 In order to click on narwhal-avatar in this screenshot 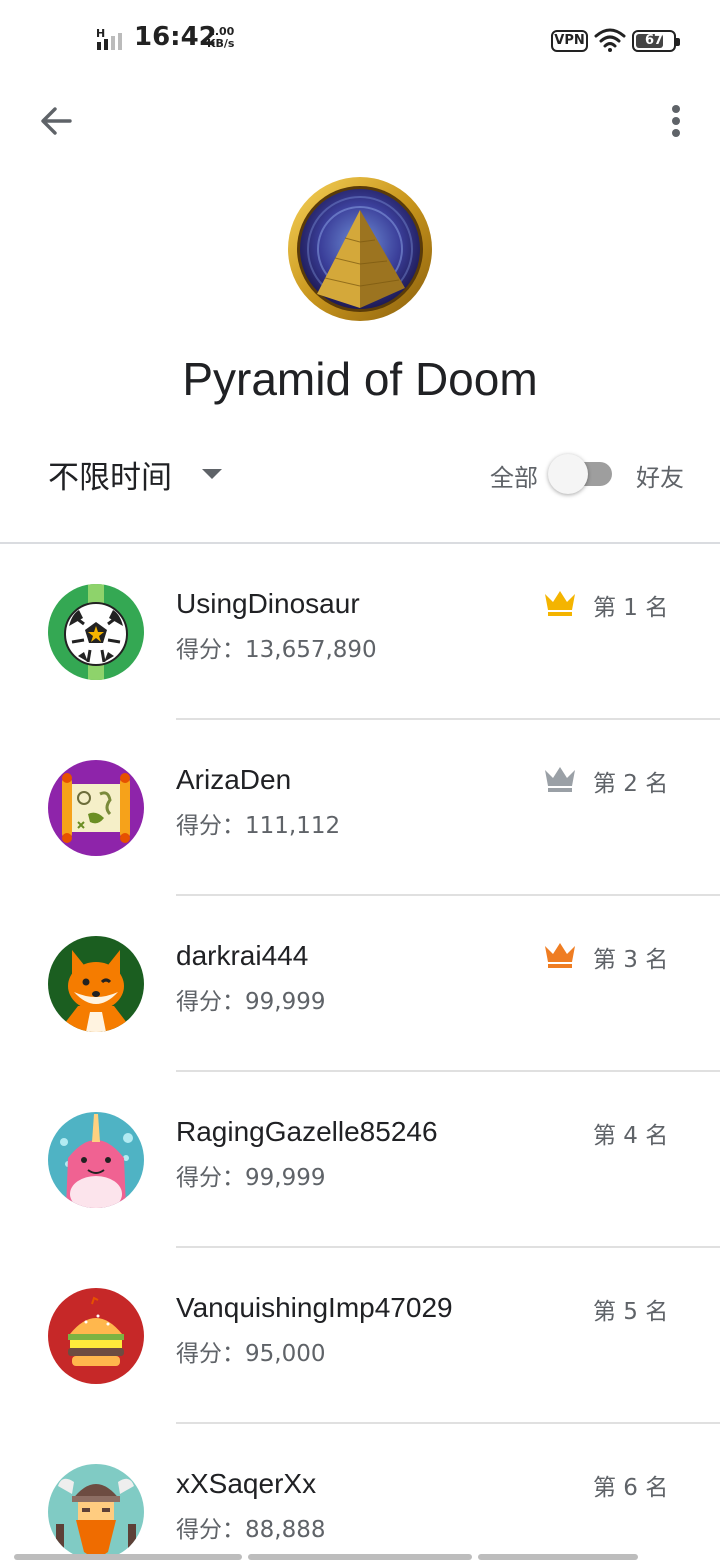, I will do `click(96, 1160)`.